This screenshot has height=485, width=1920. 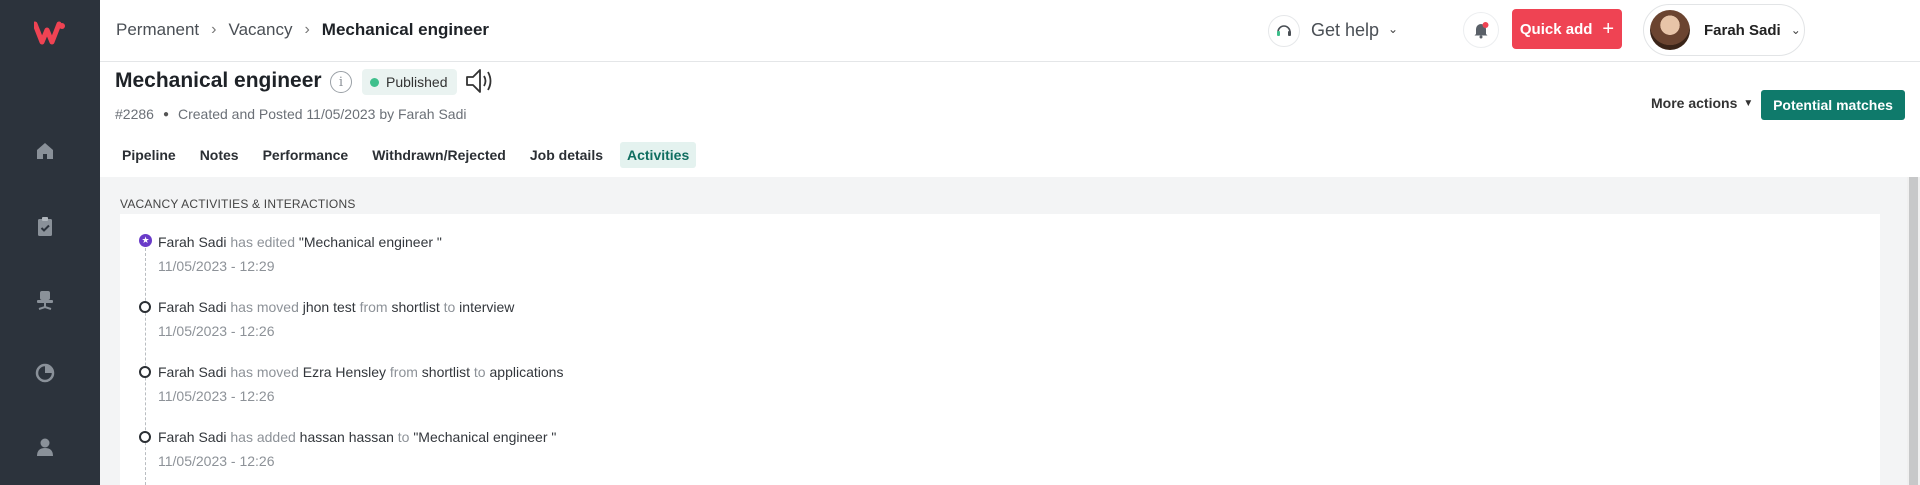 What do you see at coordinates (526, 372) in the screenshot?
I see `activity-to: applications` at bounding box center [526, 372].